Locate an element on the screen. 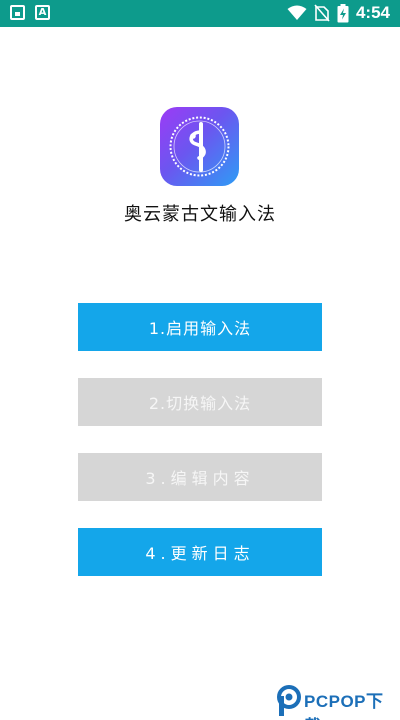  status-time: 4:54 is located at coordinates (372, 12).